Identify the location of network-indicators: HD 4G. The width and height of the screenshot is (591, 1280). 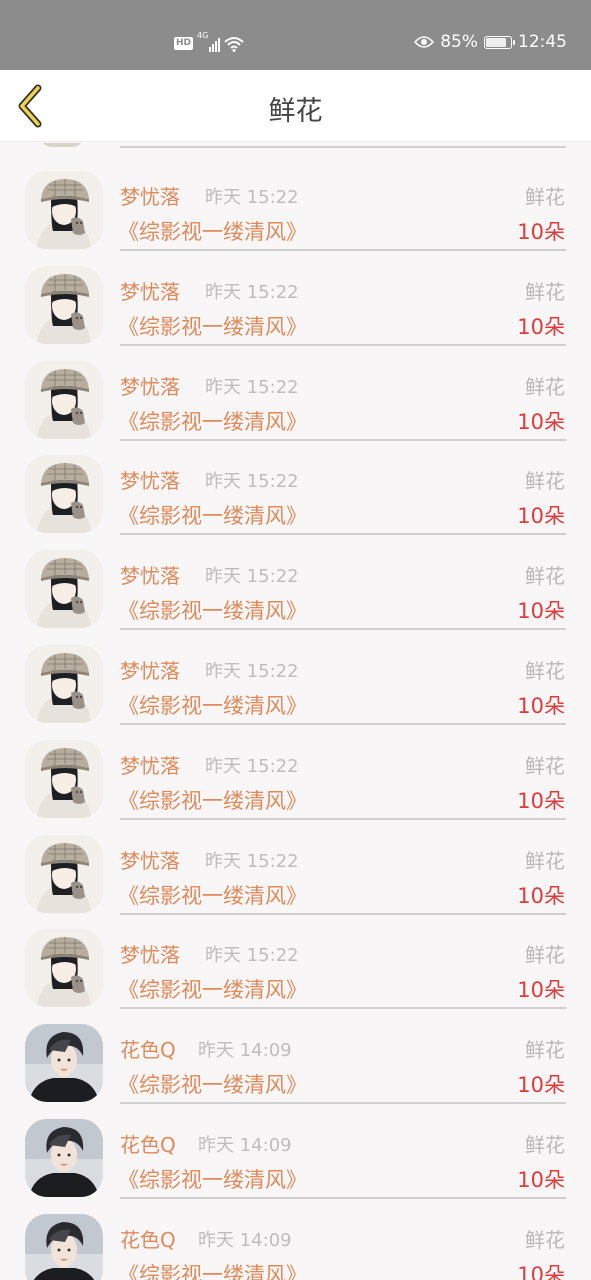
(209, 42).